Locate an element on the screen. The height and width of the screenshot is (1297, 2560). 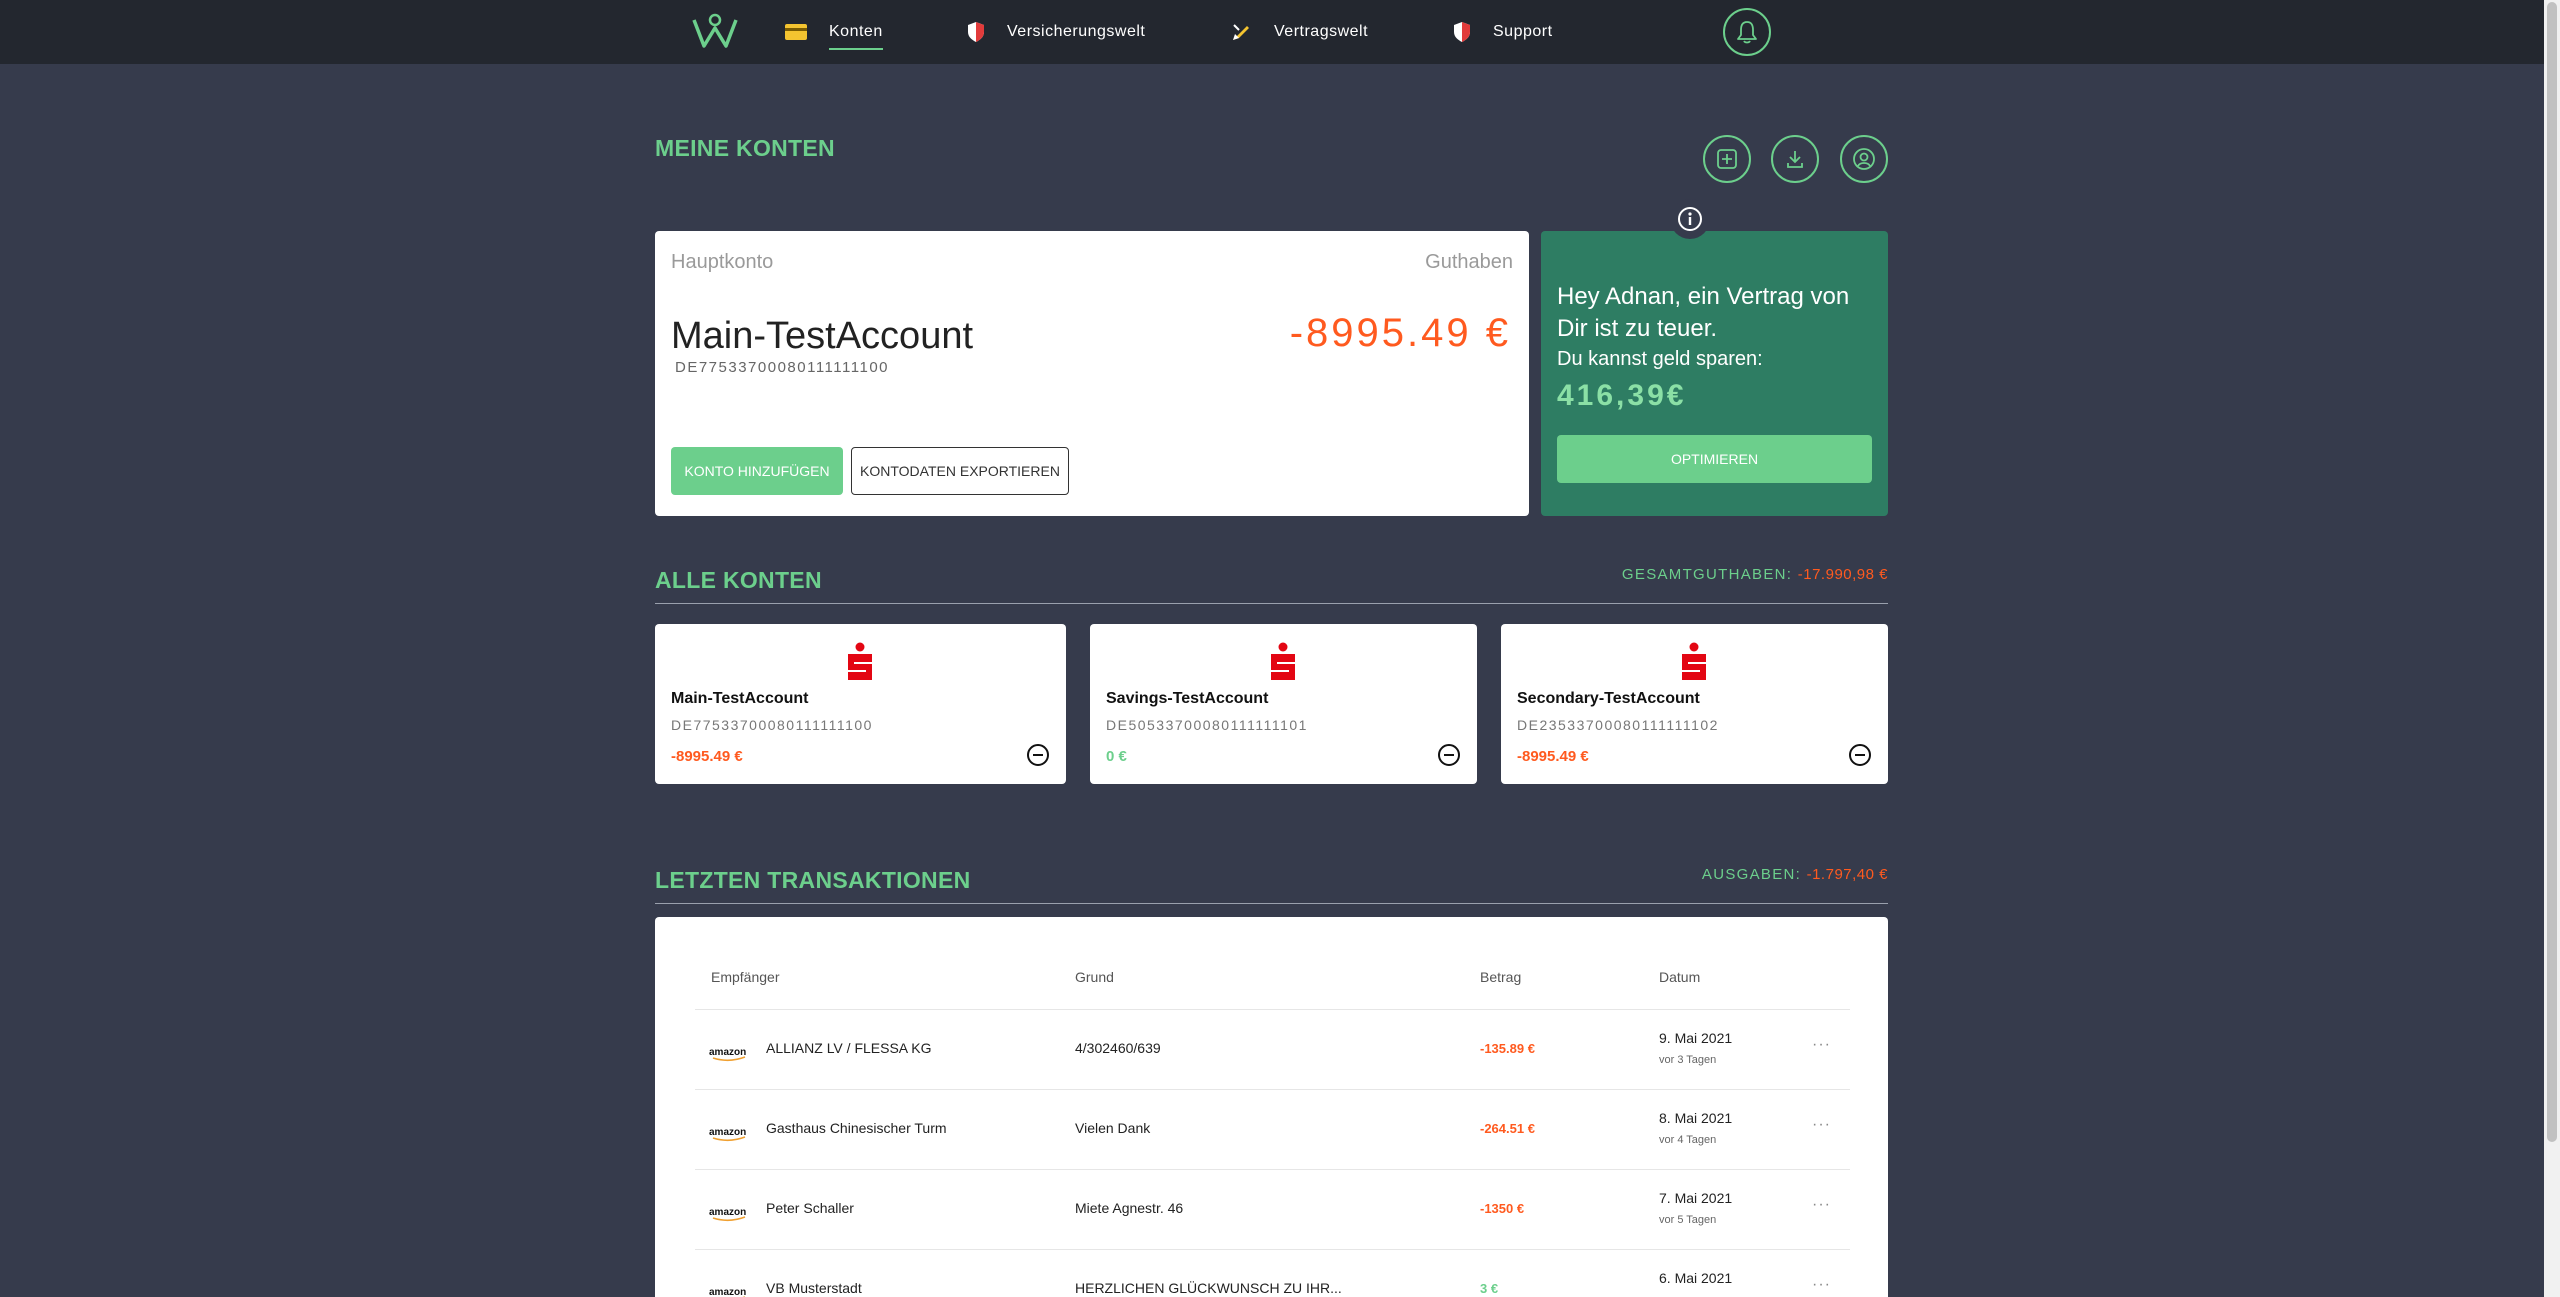
download-icon is located at coordinates (1795, 159).